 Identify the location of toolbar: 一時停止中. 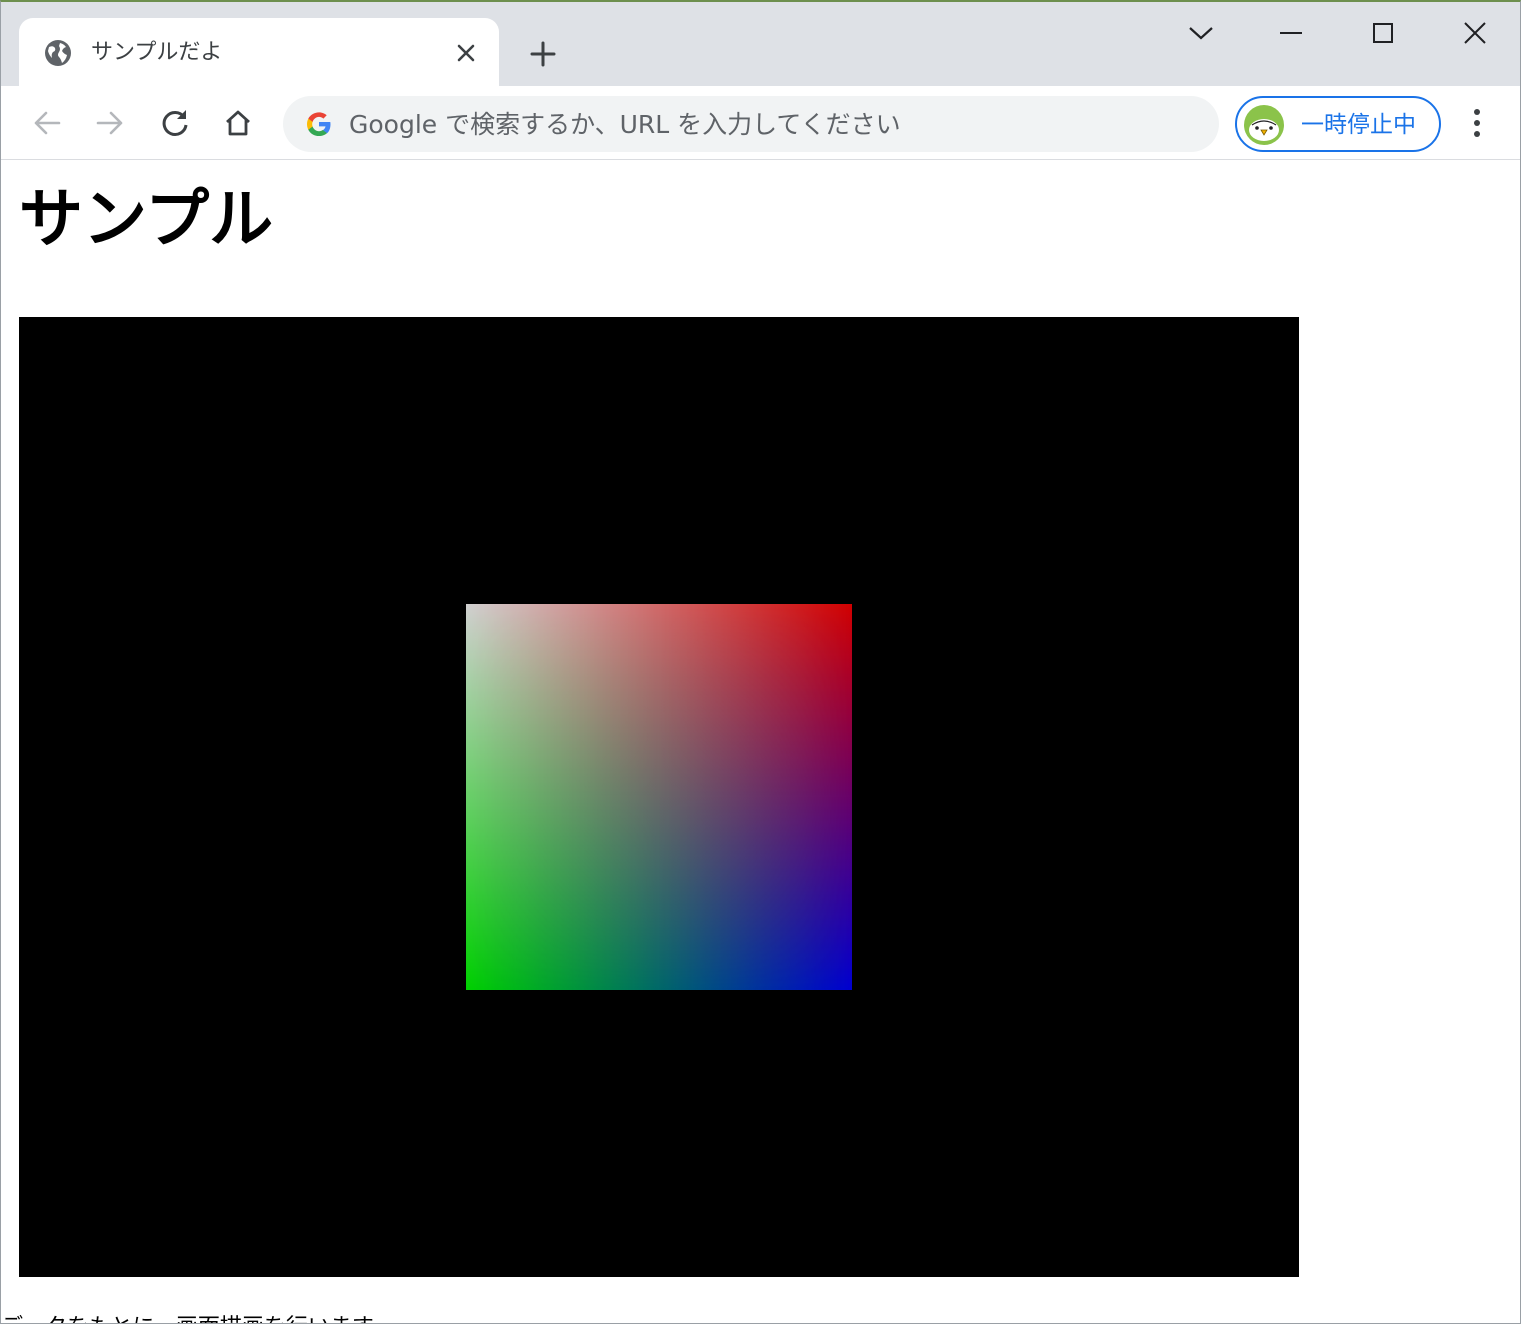
(760, 123).